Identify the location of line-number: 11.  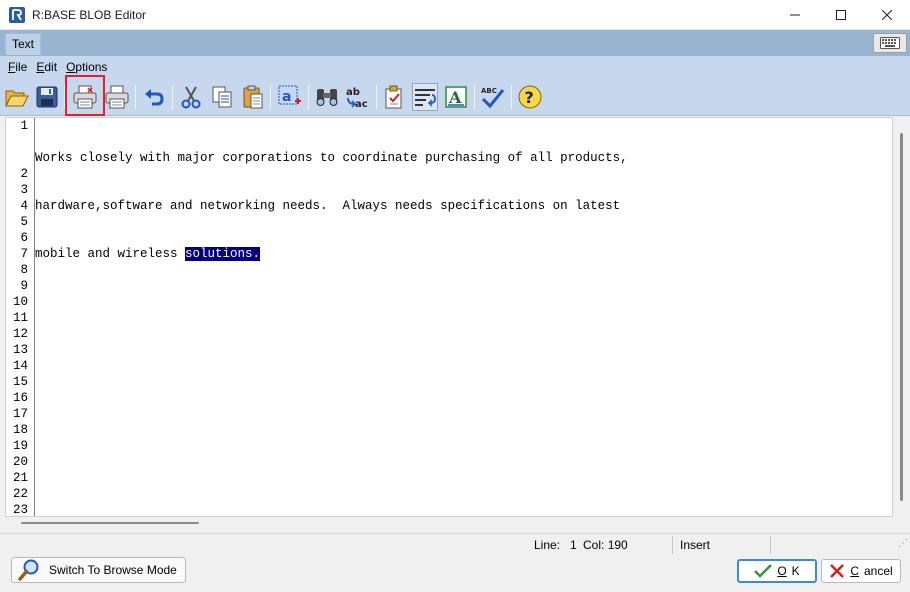
(20, 318).